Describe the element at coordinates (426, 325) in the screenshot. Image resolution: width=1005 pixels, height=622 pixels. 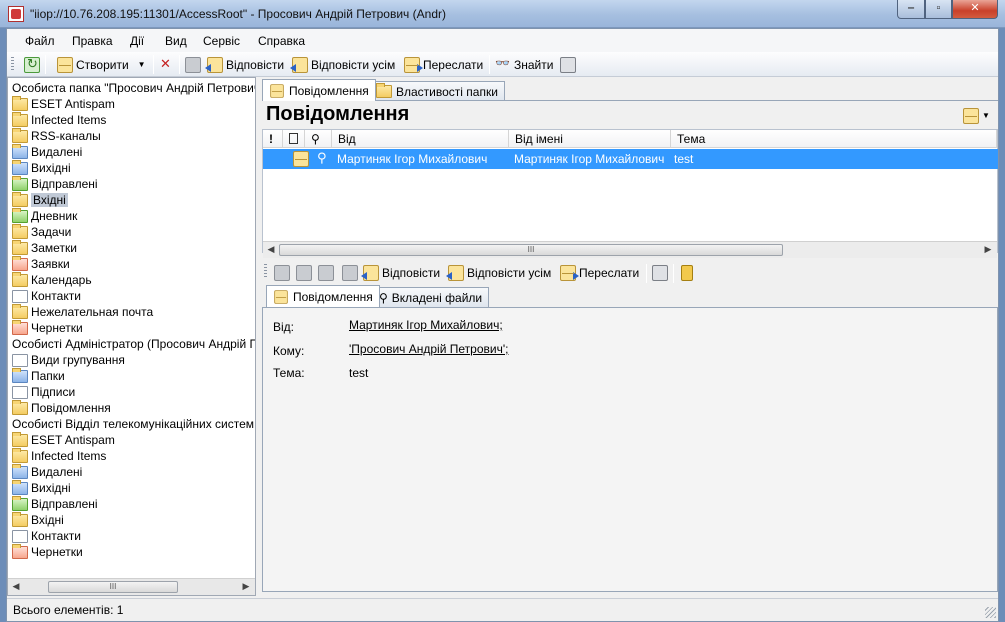
I see `from-value: Мартиняк Ігор Михайлович;` at that location.